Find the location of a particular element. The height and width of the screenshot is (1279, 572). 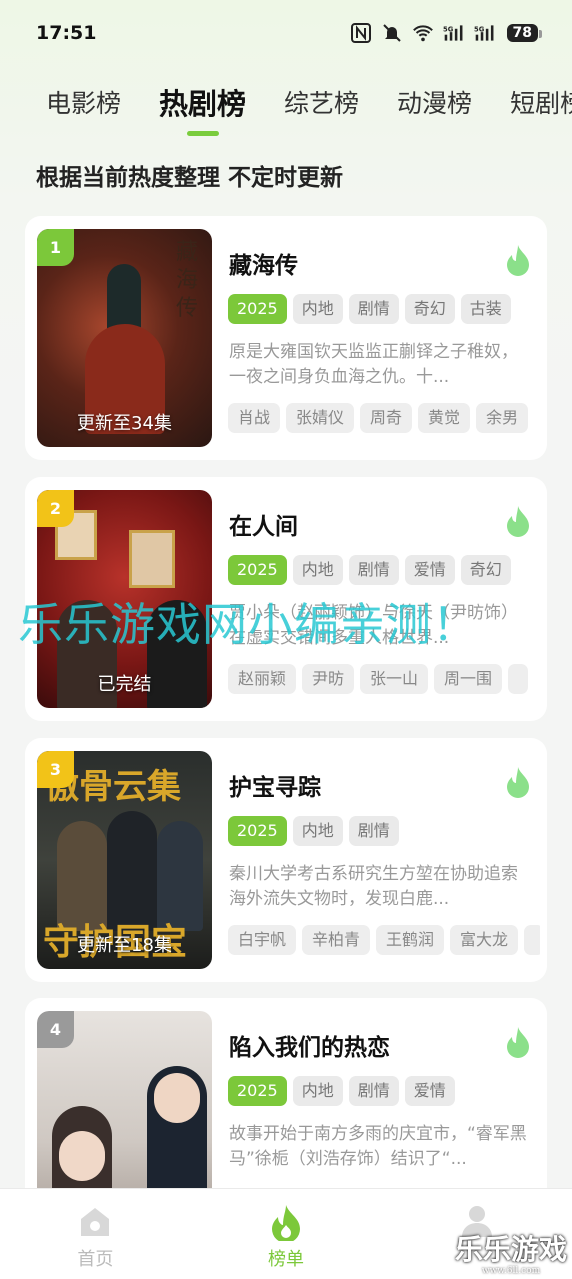

actor-list: 肖战 张婧仪 周奇 黄觉 余男 is located at coordinates (384, 418).